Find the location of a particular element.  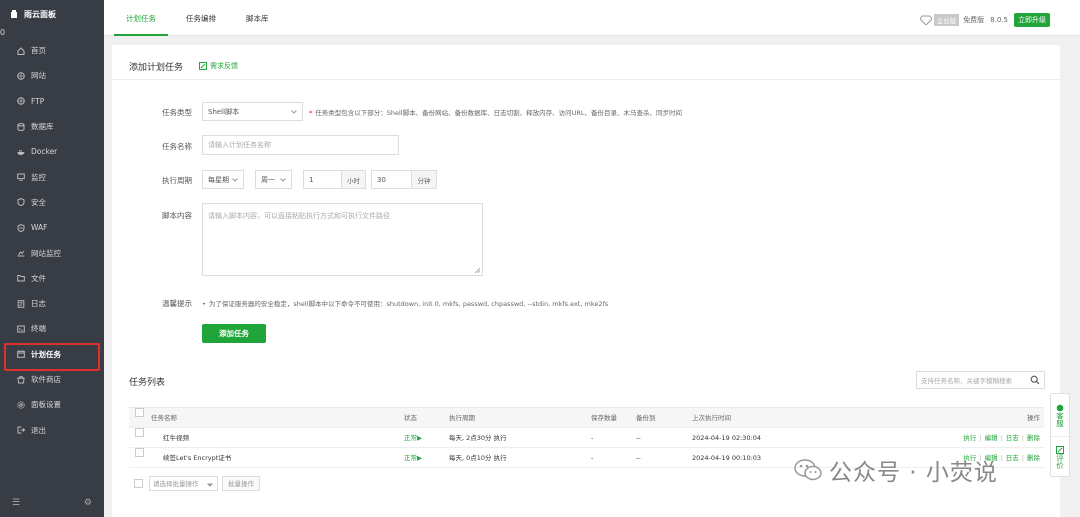

wechat-icon is located at coordinates (808, 470).